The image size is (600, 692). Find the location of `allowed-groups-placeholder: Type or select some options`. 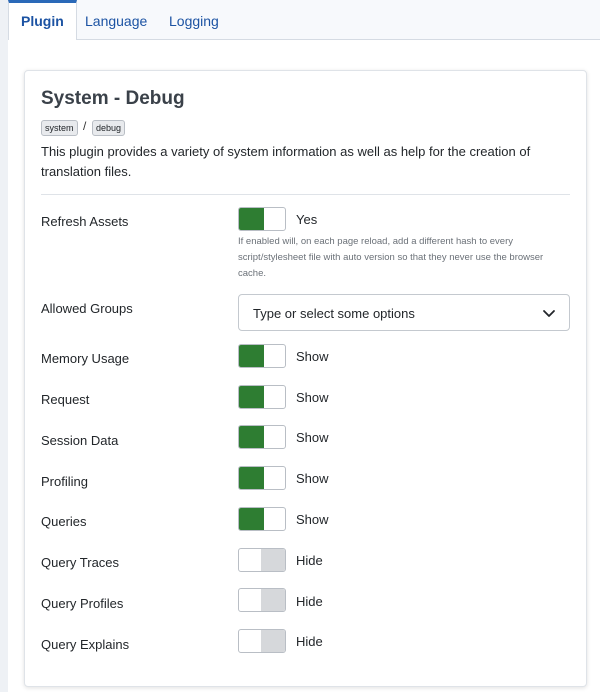

allowed-groups-placeholder: Type or select some options is located at coordinates (334, 313).